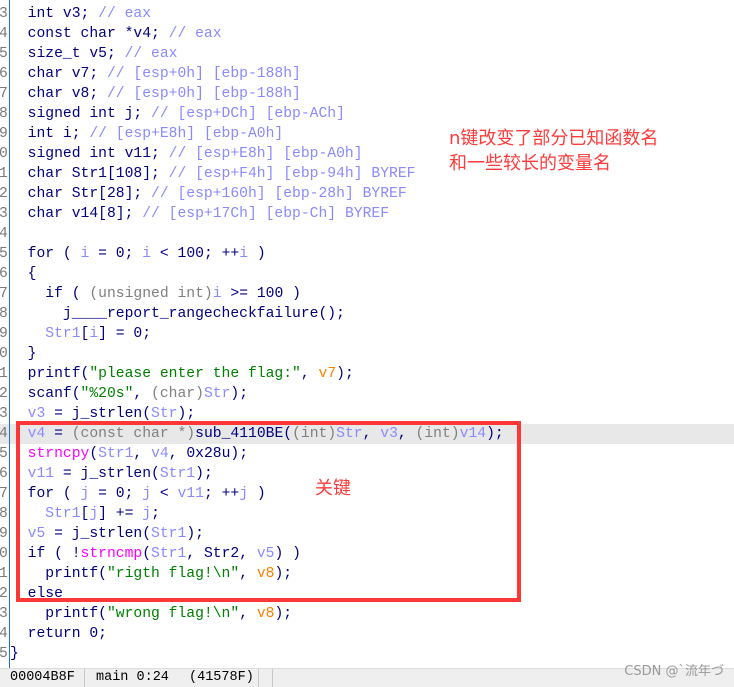 This screenshot has height=687, width=734. What do you see at coordinates (243, 434) in the screenshot?
I see `code-token: sub_4110BE(` at bounding box center [243, 434].